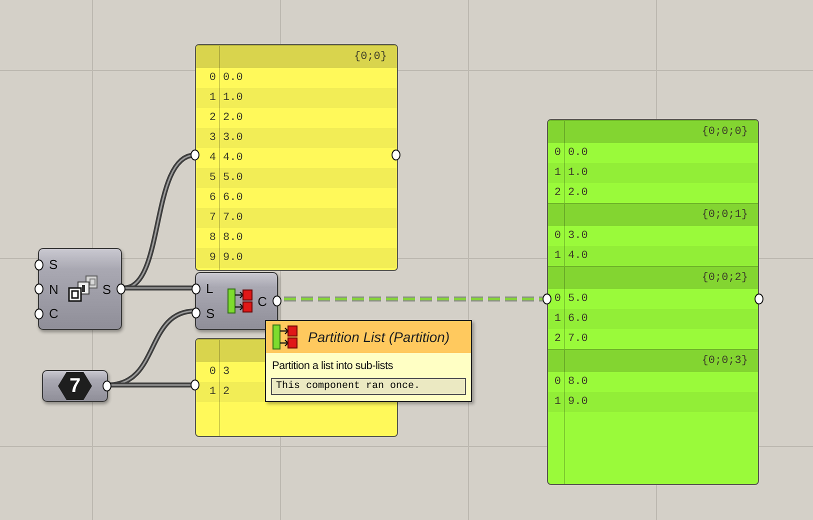 This screenshot has height=520, width=813. What do you see at coordinates (210, 288) in the screenshot?
I see `input-label: L` at bounding box center [210, 288].